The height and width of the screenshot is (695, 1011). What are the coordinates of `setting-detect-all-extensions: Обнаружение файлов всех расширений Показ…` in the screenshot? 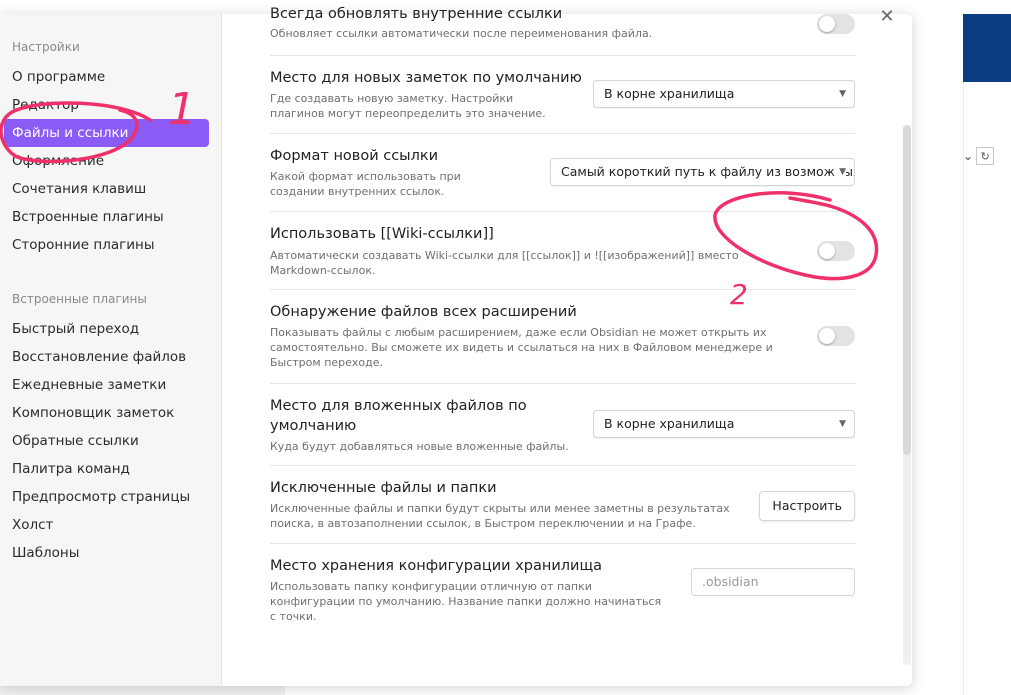 It's located at (562, 343).